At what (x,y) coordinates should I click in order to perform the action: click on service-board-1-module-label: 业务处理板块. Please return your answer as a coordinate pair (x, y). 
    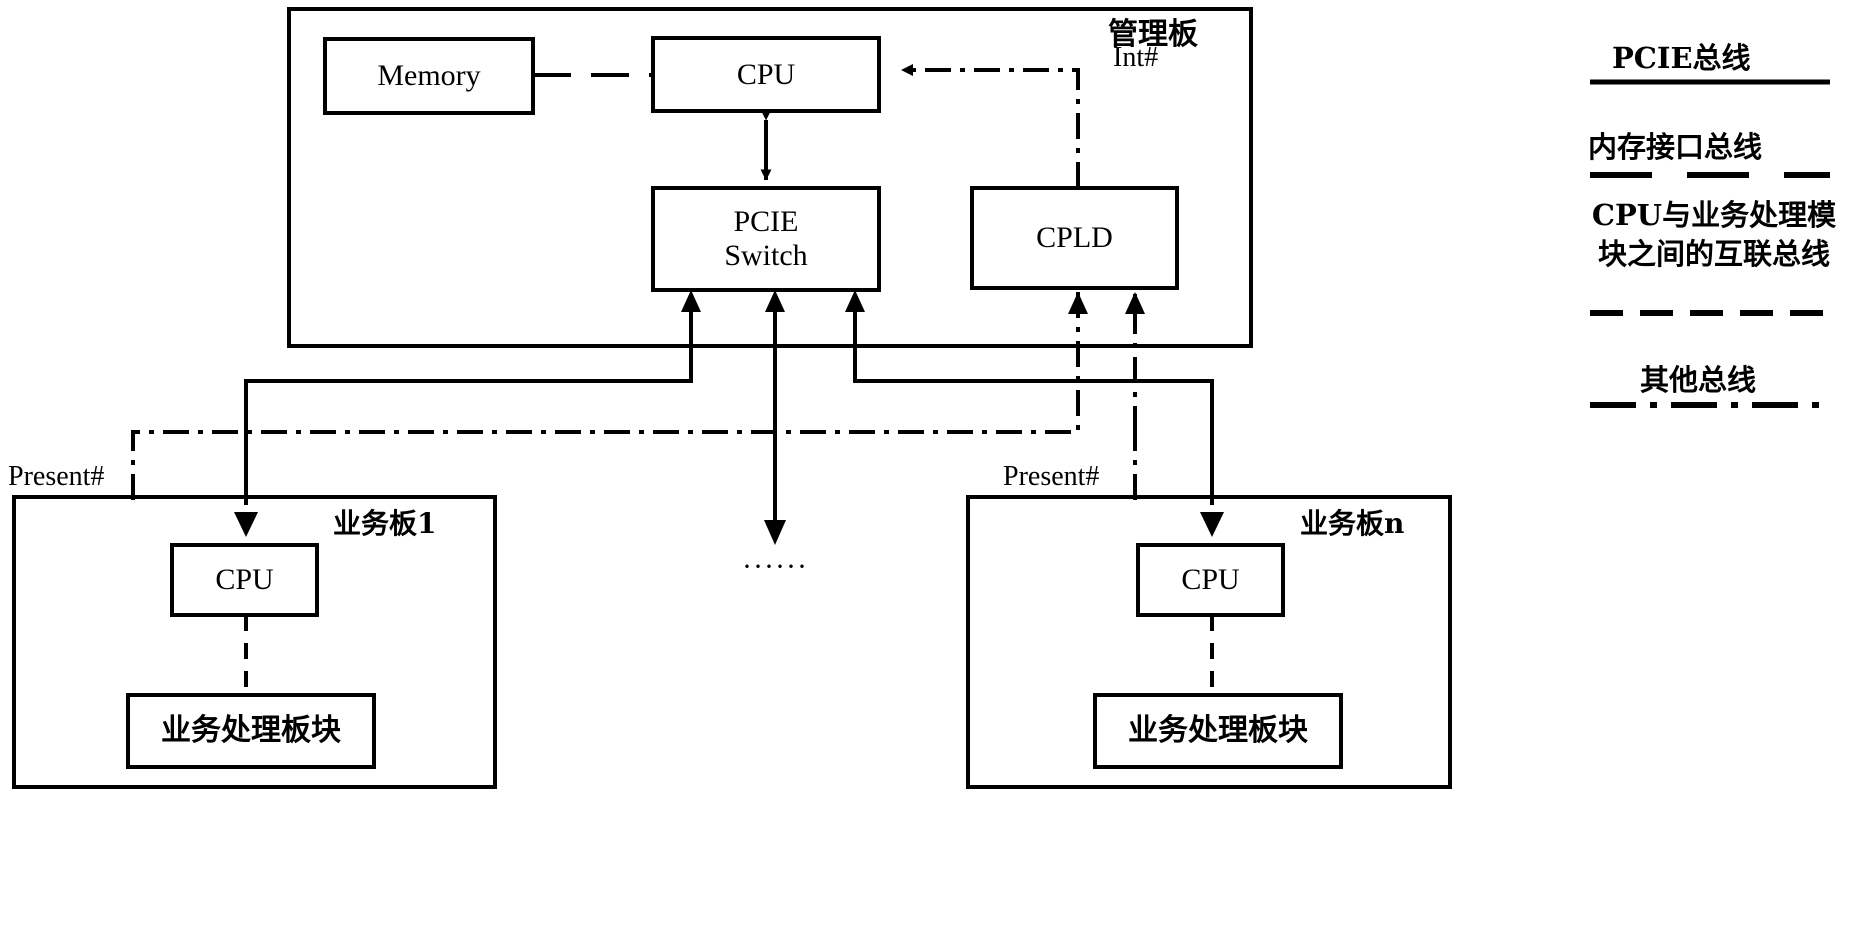
    Looking at the image, I should click on (251, 731).